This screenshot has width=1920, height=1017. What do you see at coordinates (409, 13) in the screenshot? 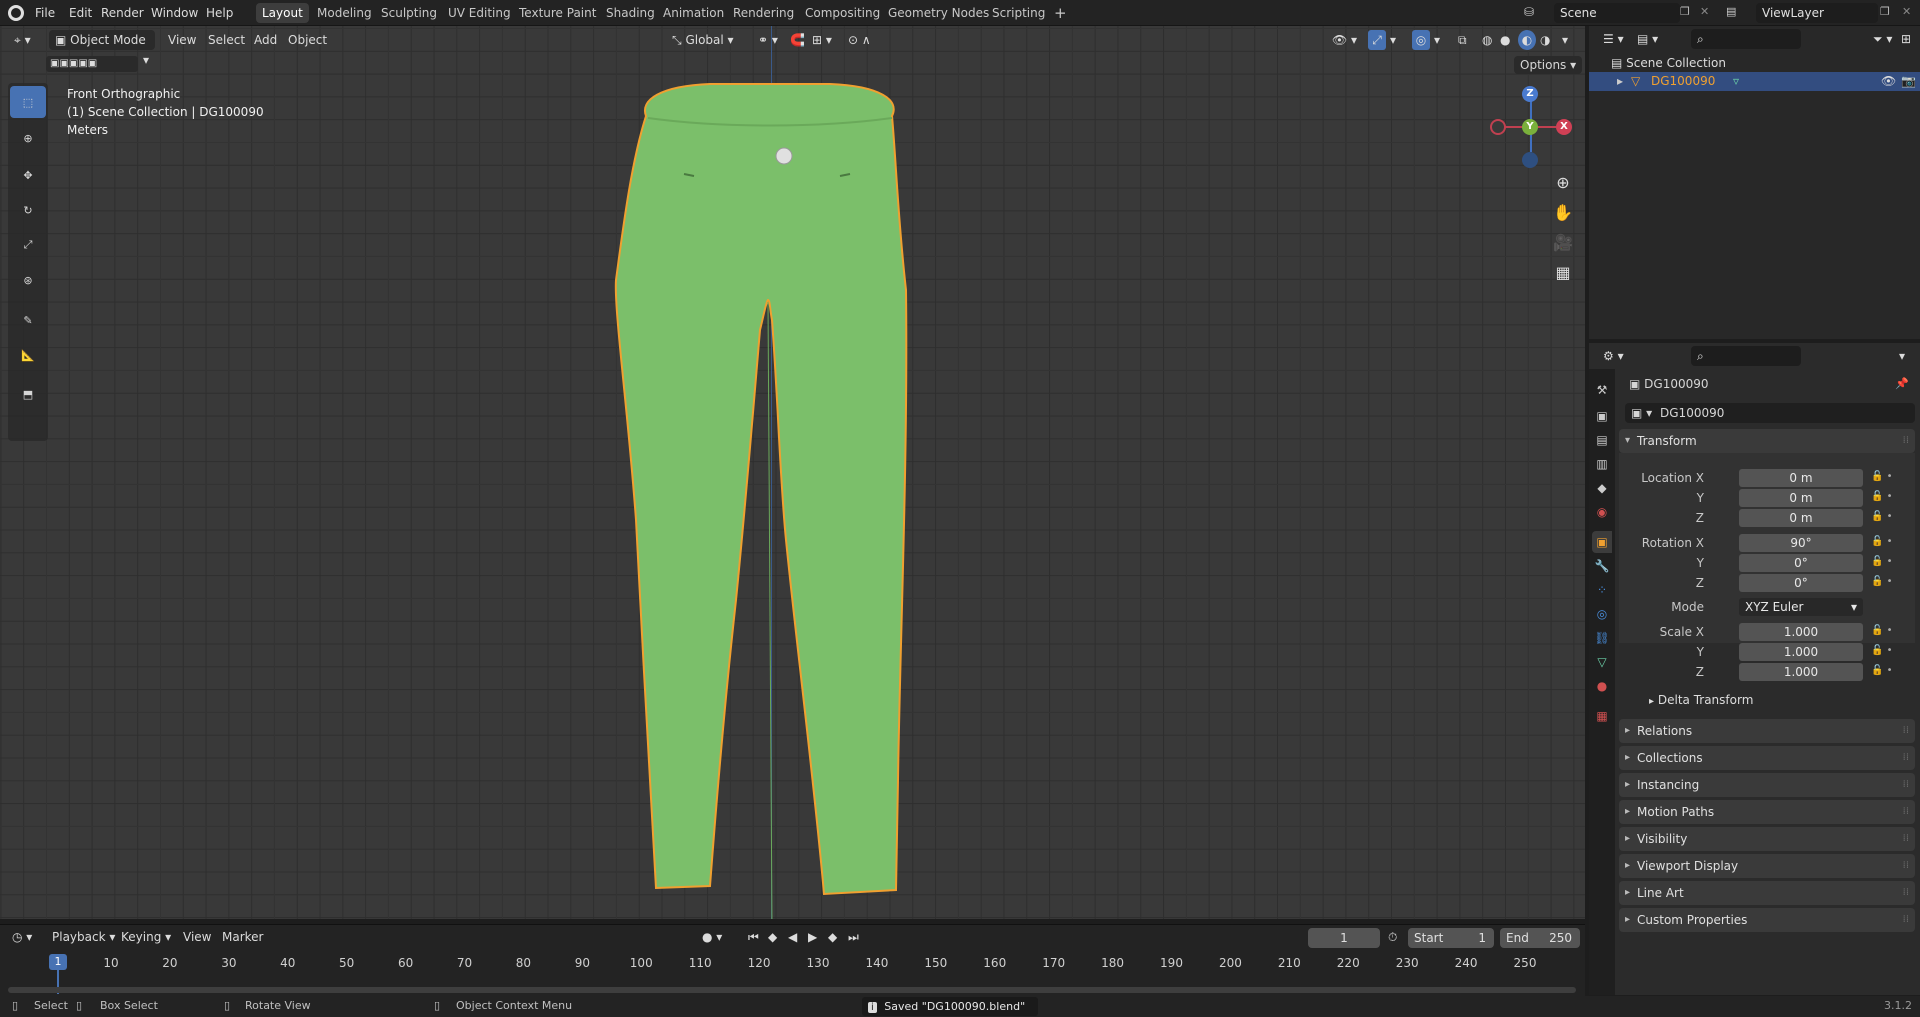
I see `tab-sculpting: Sculpting` at bounding box center [409, 13].